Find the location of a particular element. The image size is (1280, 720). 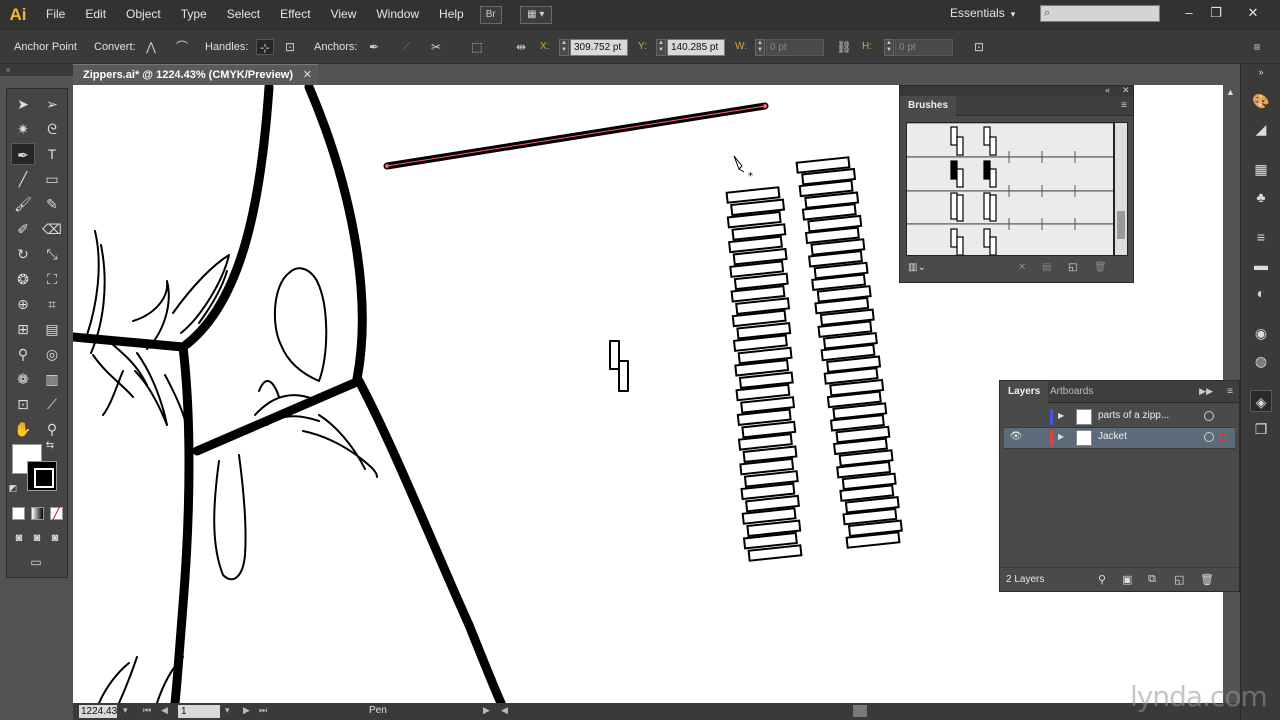

y-field: 140.285 pt is located at coordinates (696, 47).